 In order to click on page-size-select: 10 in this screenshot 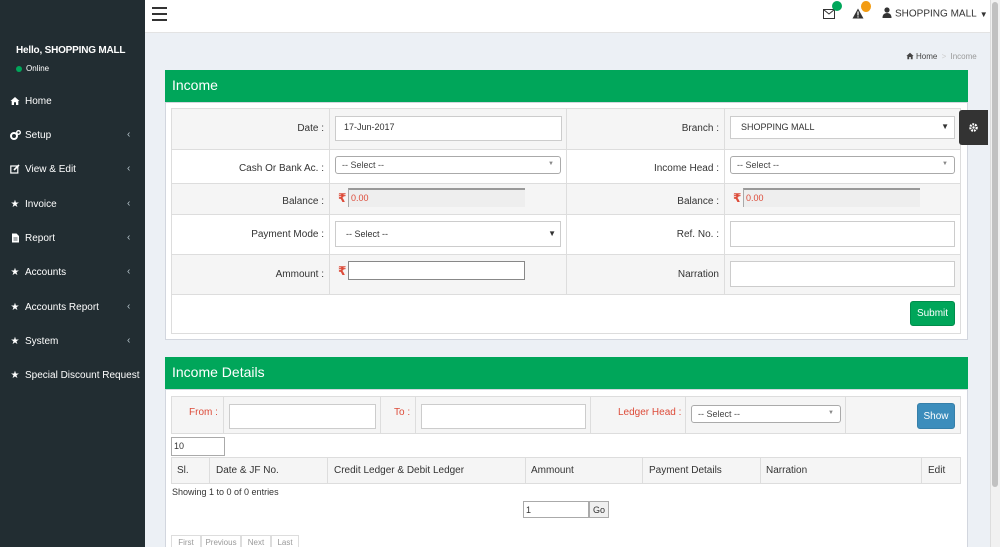, I will do `click(198, 446)`.